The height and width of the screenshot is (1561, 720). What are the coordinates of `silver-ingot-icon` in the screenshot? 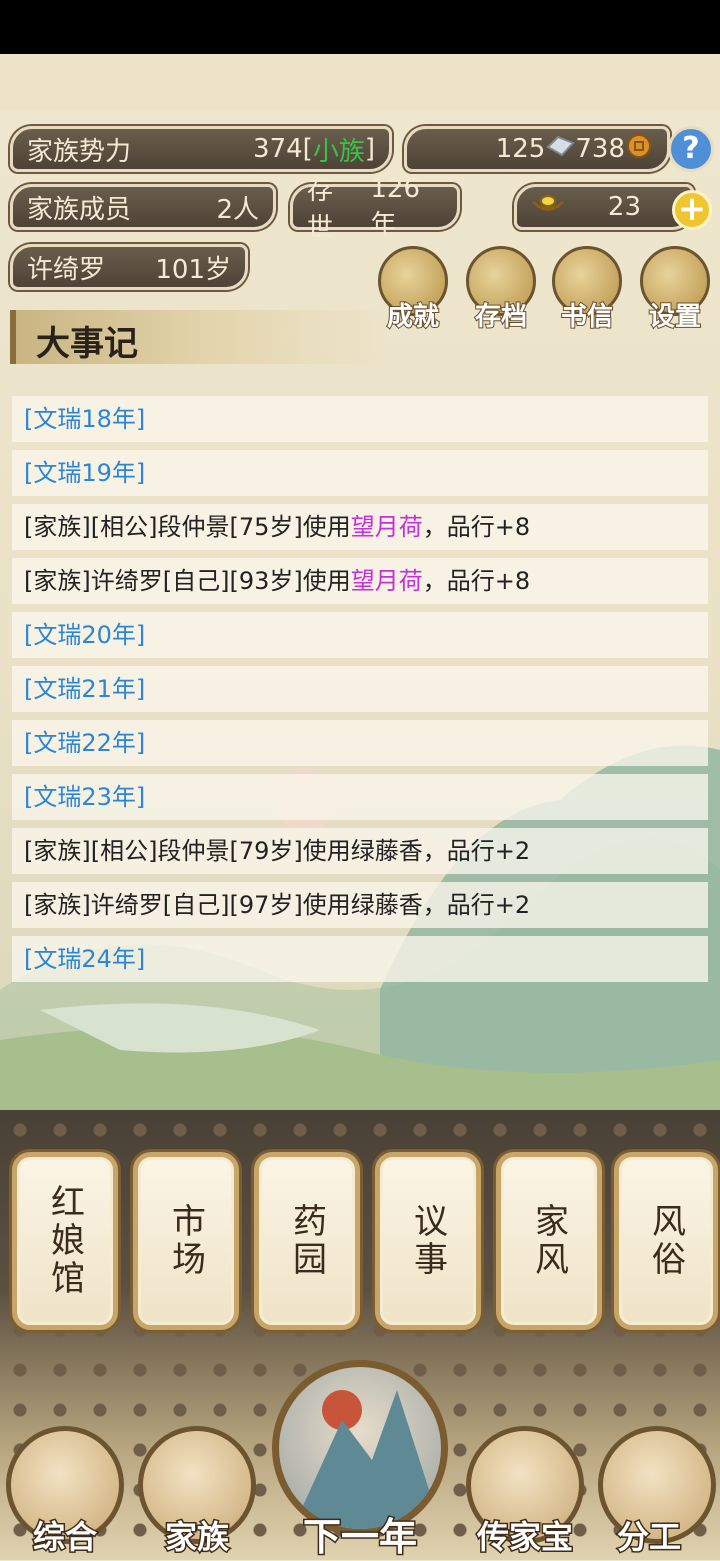 It's located at (560, 149).